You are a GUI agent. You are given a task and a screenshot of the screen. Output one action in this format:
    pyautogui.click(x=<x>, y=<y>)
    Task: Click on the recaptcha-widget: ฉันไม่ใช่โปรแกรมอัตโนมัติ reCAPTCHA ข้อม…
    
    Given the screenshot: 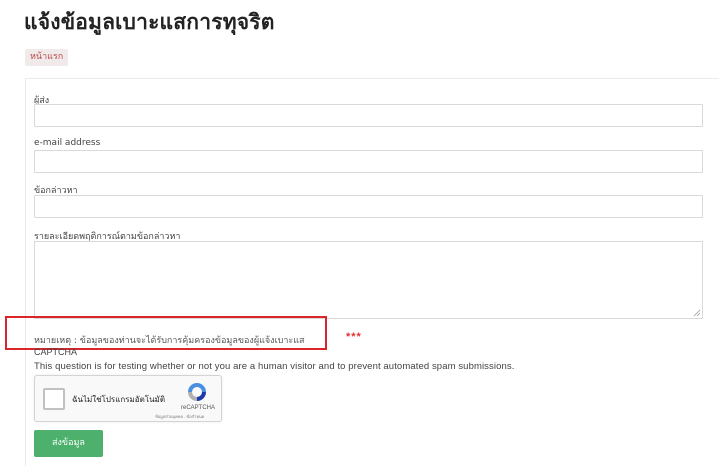 What is the action you would take?
    pyautogui.click(x=128, y=398)
    